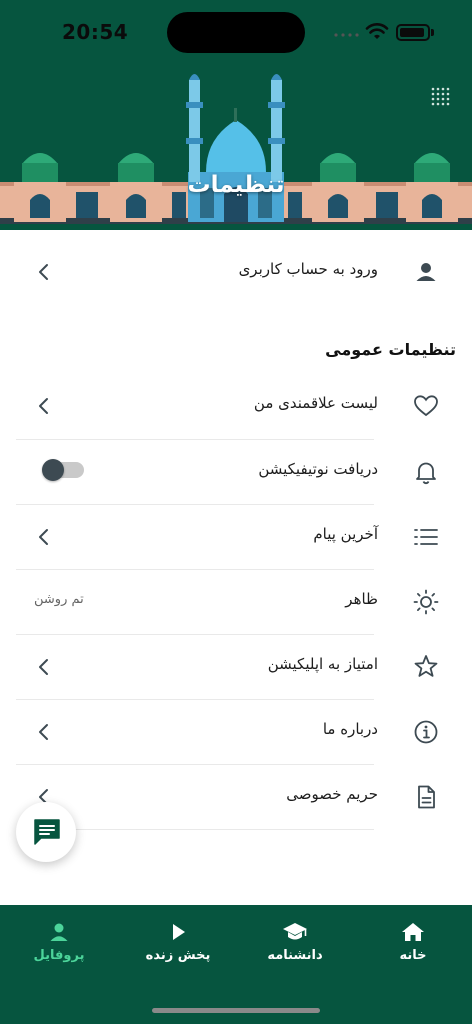 This screenshot has width=472, height=1024. Describe the element at coordinates (426, 602) in the screenshot. I see `sun-icon` at that location.